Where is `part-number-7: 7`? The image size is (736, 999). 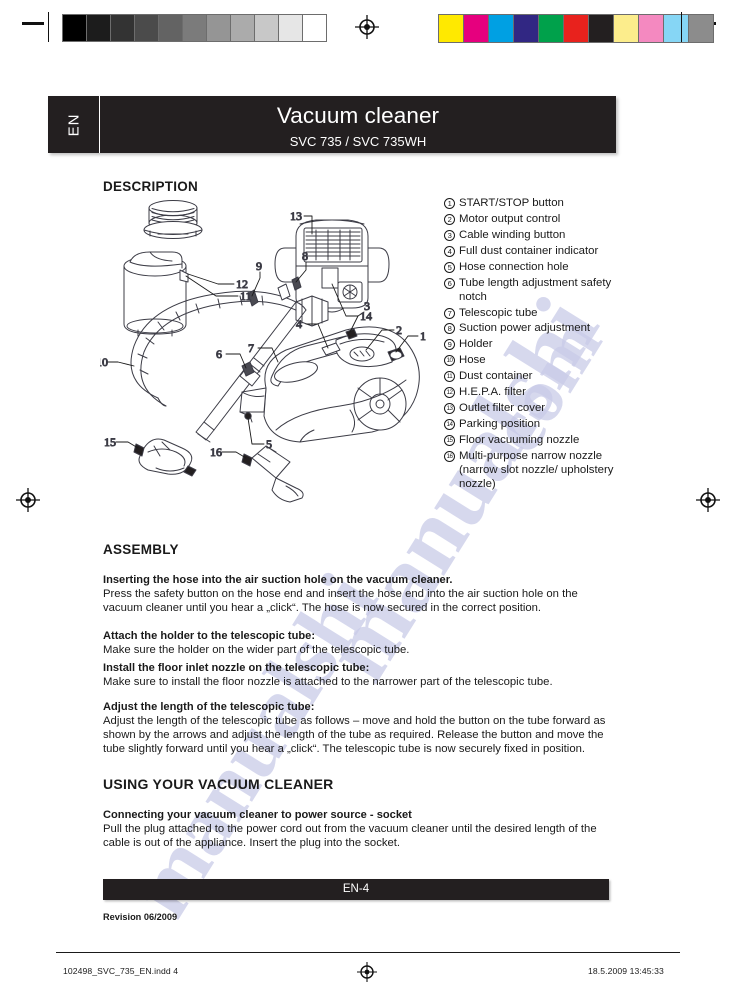
part-number-7: 7 is located at coordinates (449, 313).